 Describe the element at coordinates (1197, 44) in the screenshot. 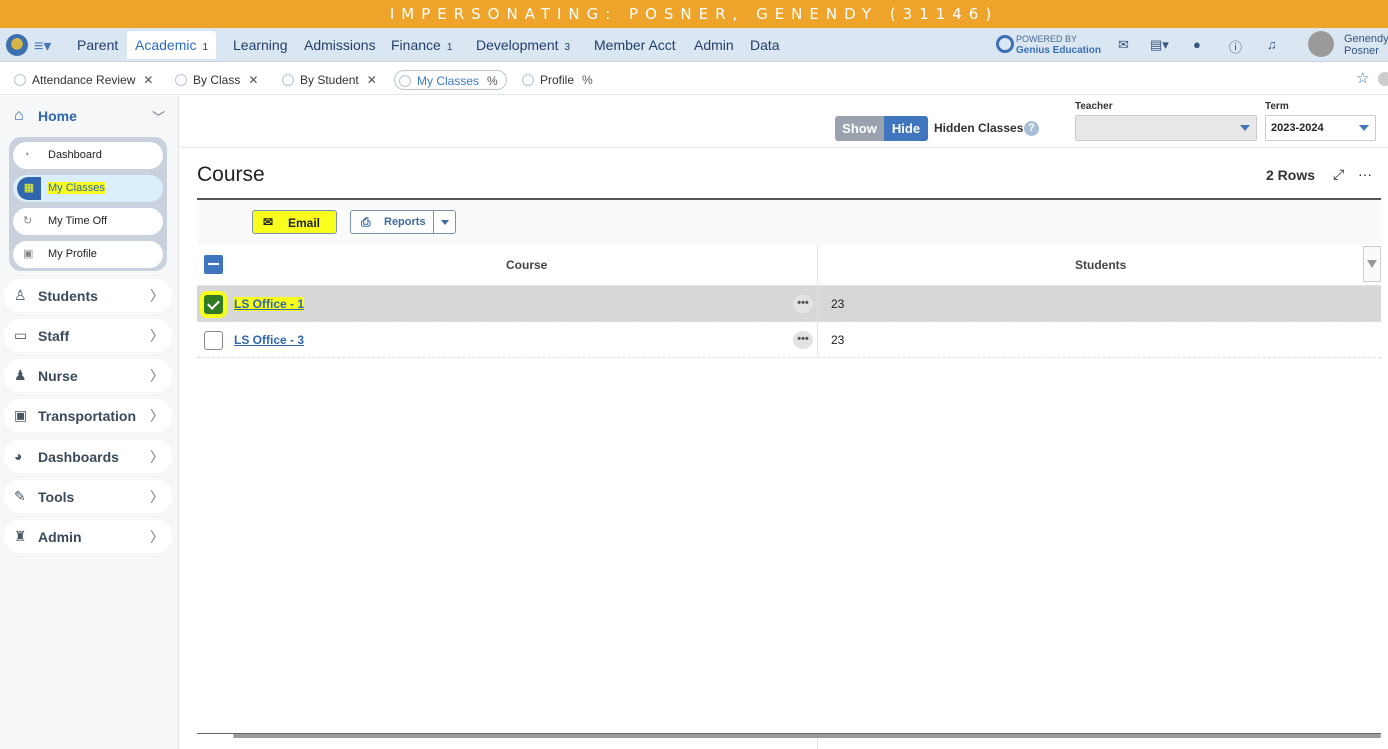

I see `chat-icon: ●` at that location.